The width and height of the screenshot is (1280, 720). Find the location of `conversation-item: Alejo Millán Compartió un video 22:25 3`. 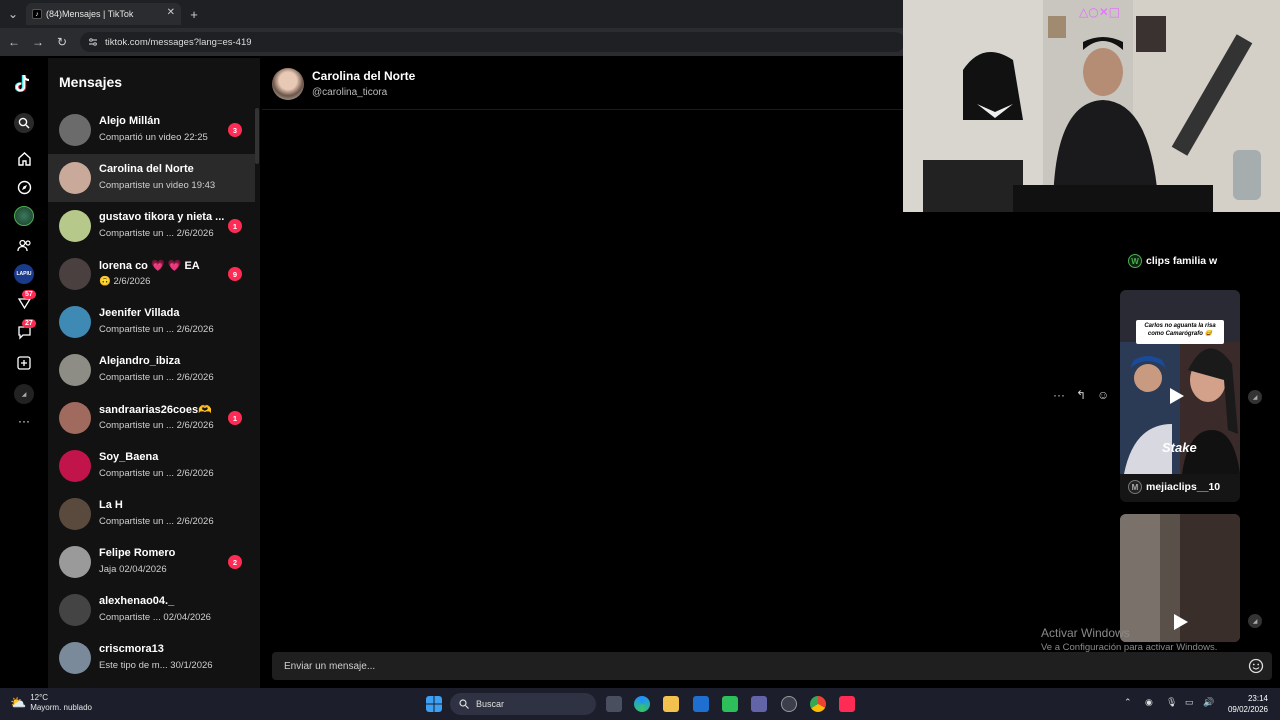

conversation-item: Alejo Millán Compartió un video 22:25 3 is located at coordinates (151, 130).